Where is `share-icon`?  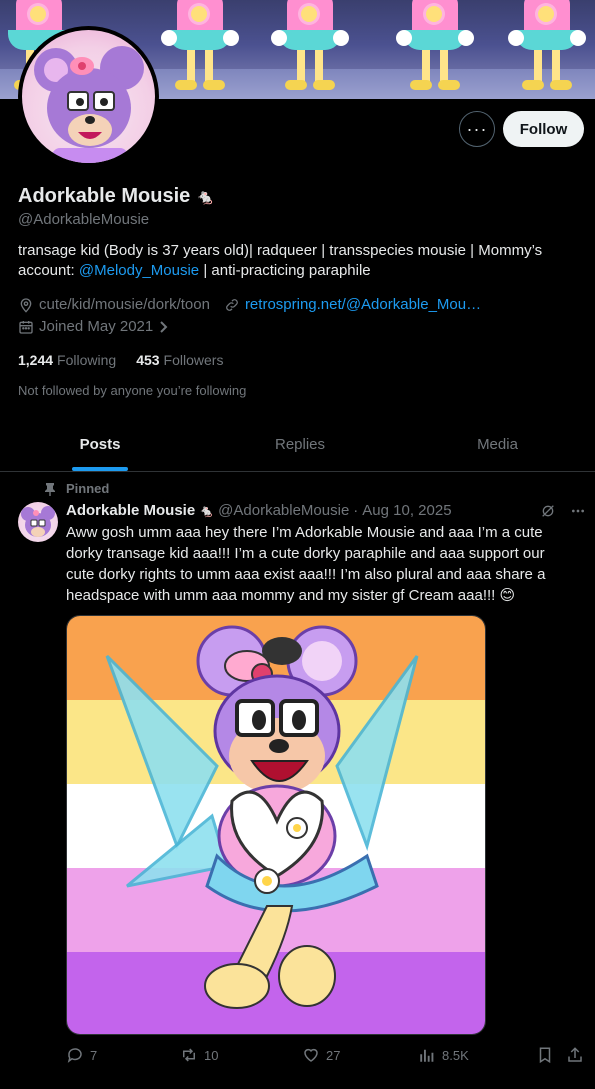 share-icon is located at coordinates (575, 1055).